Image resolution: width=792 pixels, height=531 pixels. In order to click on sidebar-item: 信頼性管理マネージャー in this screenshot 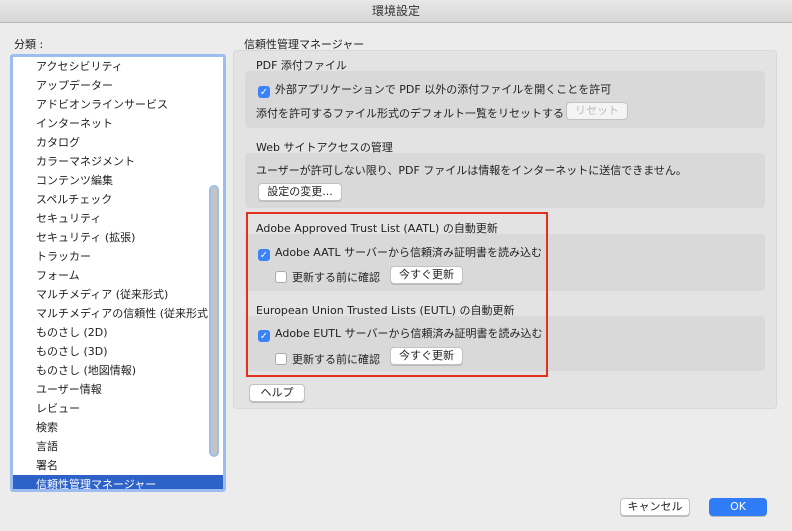, I will do `click(118, 482)`.